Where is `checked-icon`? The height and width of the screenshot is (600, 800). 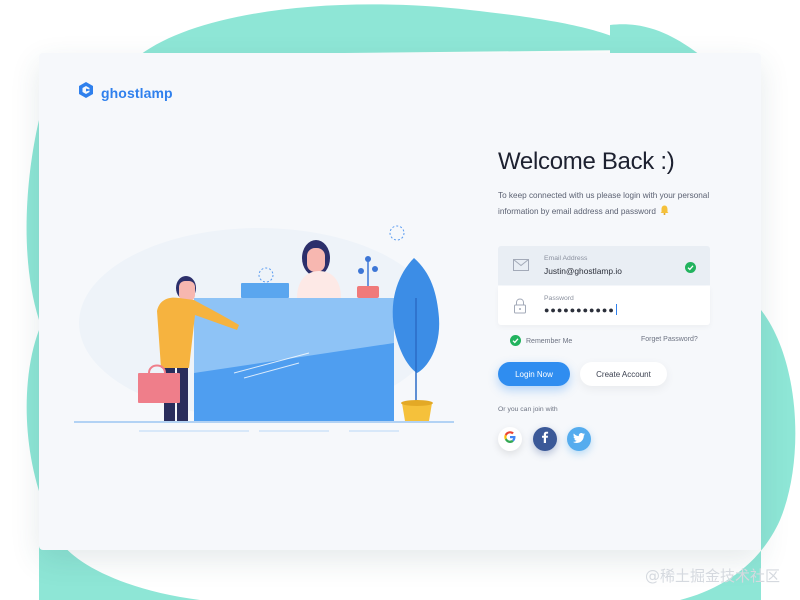
checked-icon is located at coordinates (515, 341).